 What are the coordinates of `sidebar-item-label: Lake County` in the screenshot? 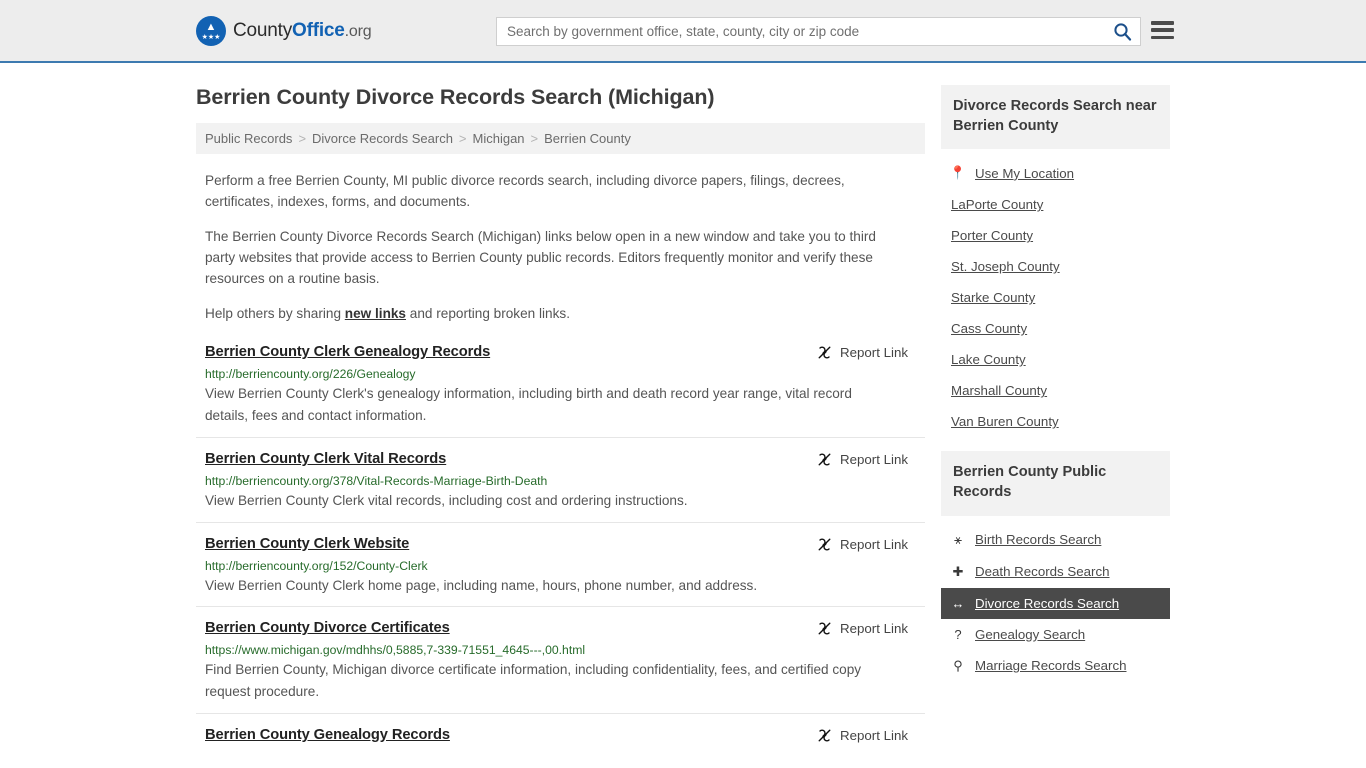 It's located at (988, 360).